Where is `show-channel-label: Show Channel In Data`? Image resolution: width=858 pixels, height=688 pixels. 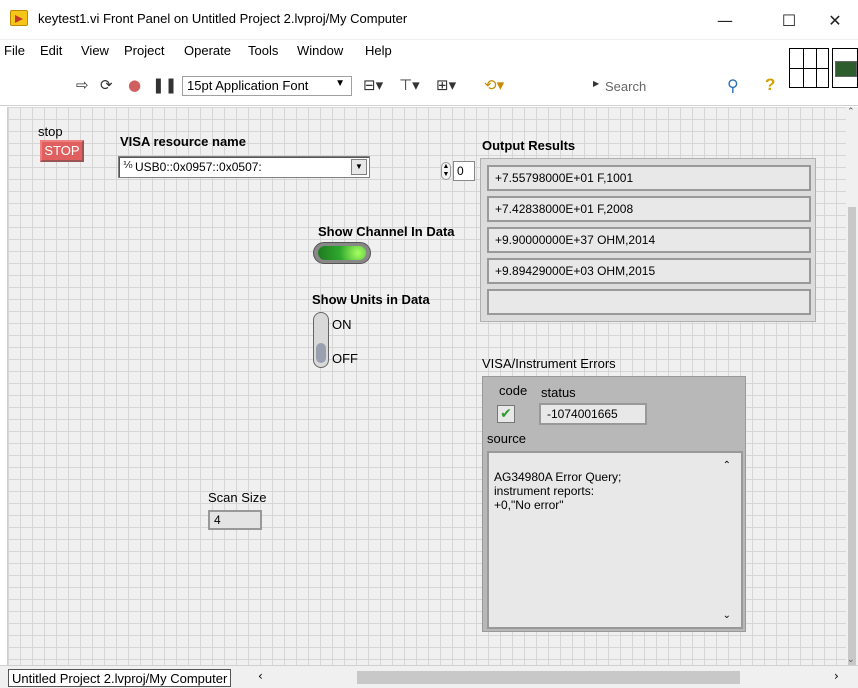
show-channel-label: Show Channel In Data is located at coordinates (386, 231).